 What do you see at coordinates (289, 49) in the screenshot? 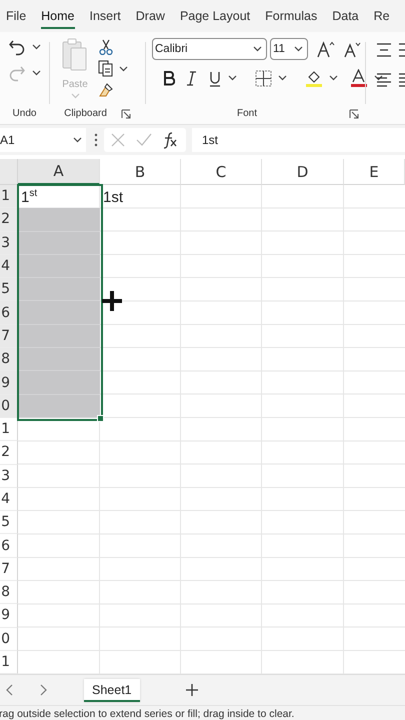
I see `font-size-dropdown: 11` at bounding box center [289, 49].